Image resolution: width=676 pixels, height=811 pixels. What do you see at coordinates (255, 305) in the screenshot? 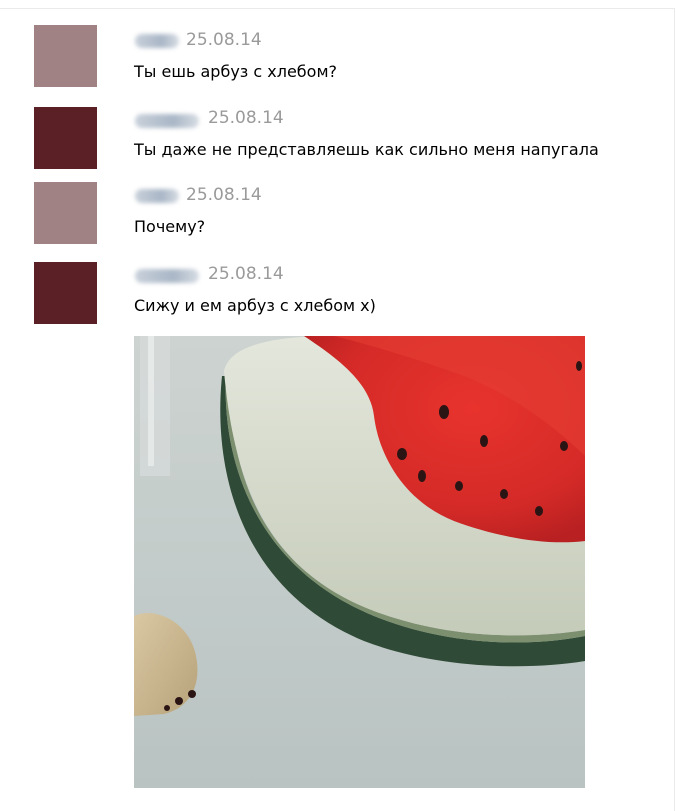
I see `message-text: Сижу и ем арбуз с хлебом х)` at bounding box center [255, 305].